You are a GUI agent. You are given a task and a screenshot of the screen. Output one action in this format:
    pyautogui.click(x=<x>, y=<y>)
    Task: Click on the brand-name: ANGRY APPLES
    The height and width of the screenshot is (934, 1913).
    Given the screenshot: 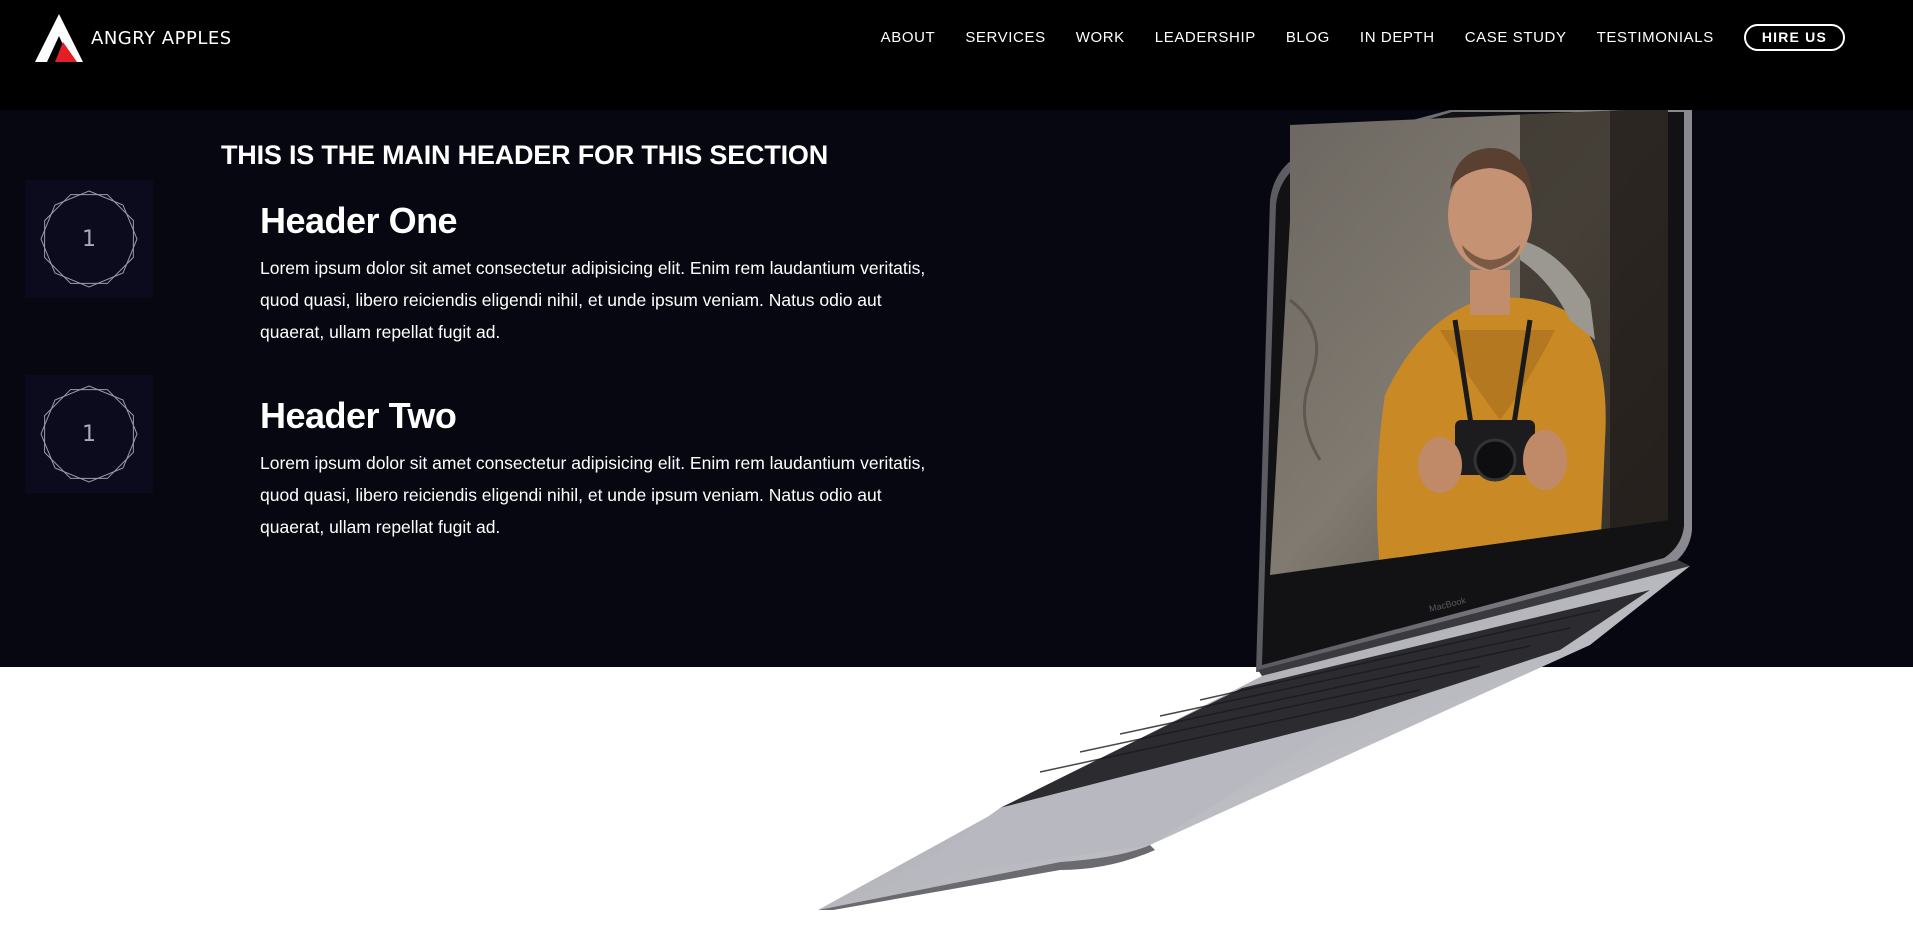 What is the action you would take?
    pyautogui.click(x=161, y=38)
    